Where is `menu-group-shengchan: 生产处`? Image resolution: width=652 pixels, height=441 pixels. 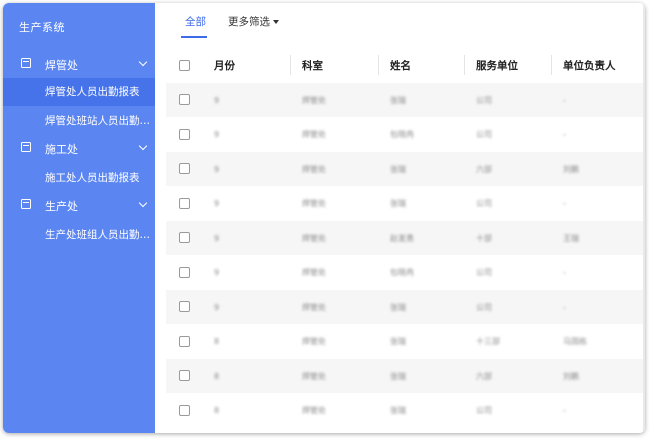 menu-group-shengchan: 生产处 is located at coordinates (79, 205).